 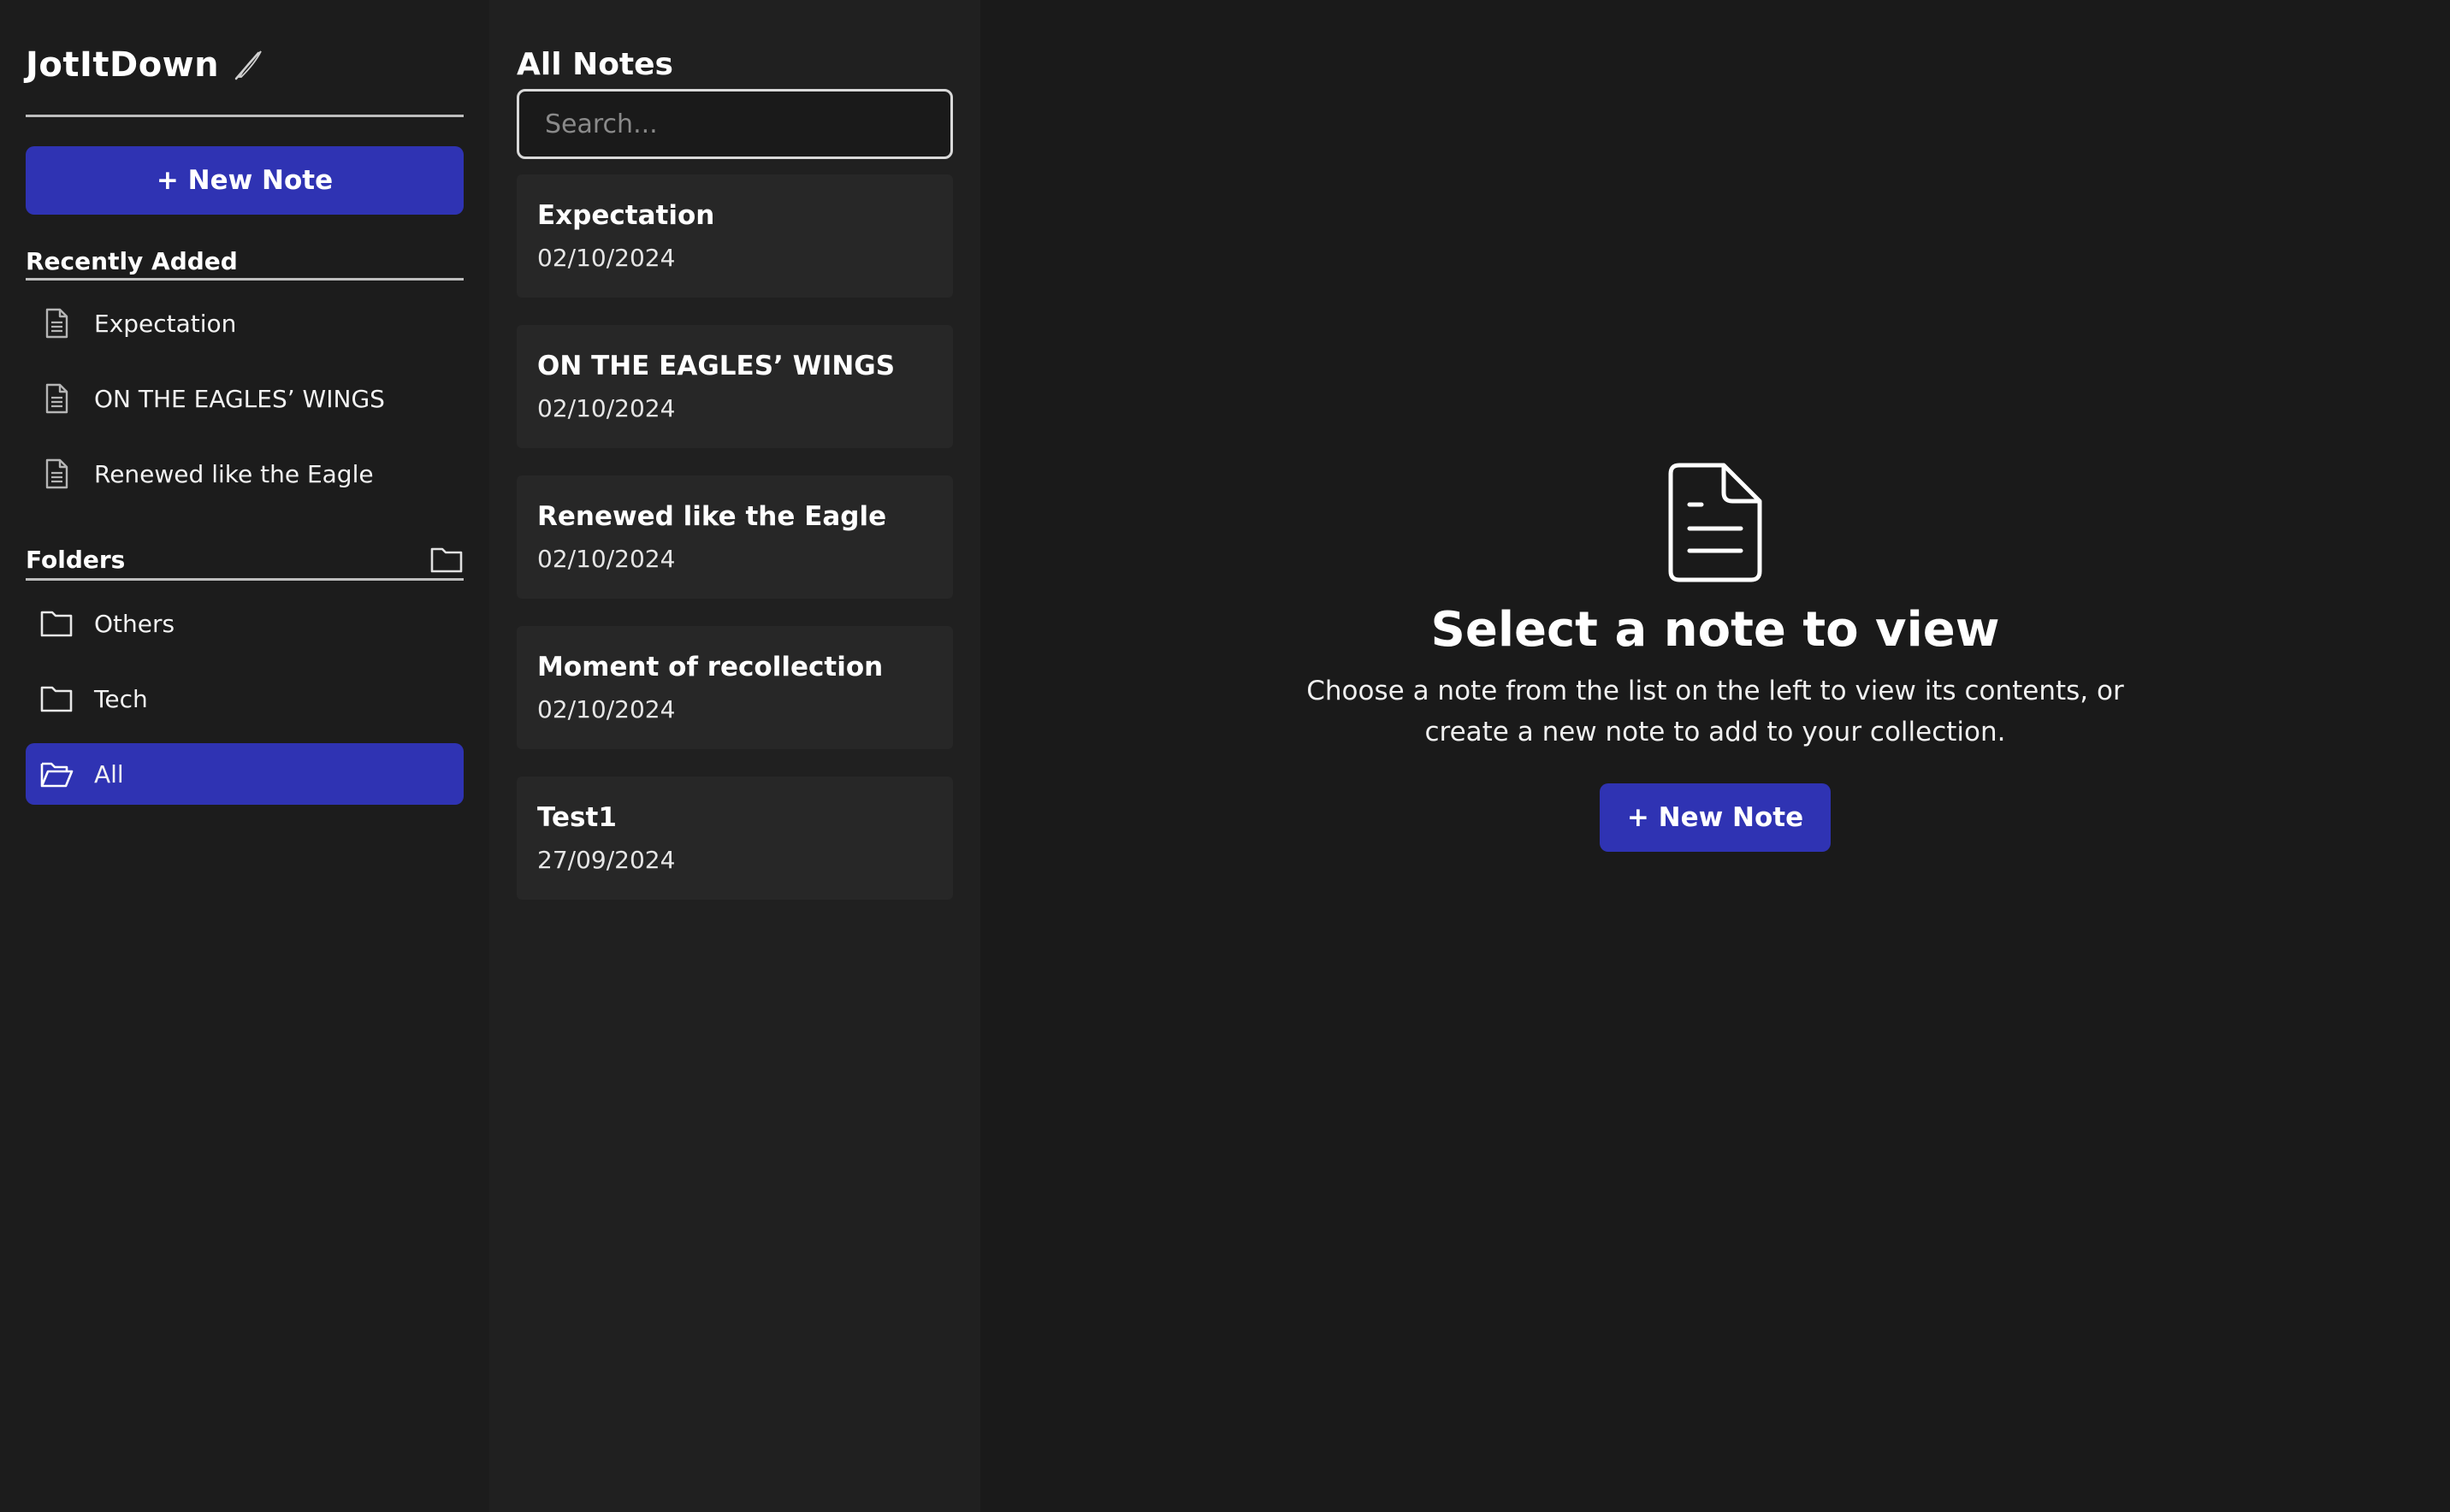 I want to click on empty-state-title: Select a note to view, so click(x=1715, y=630).